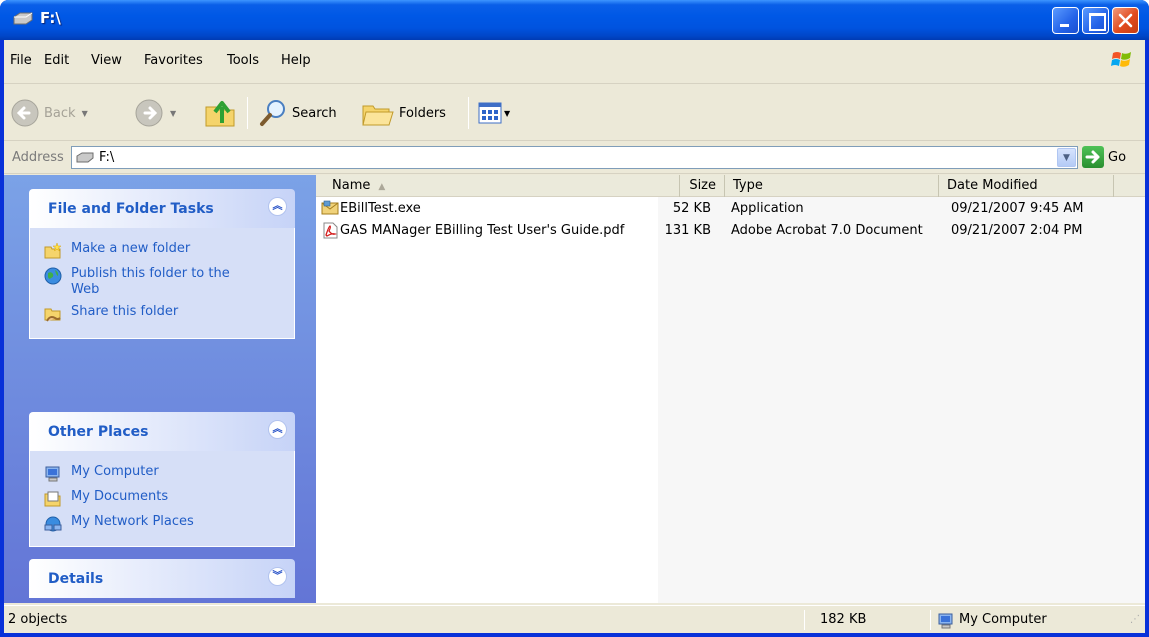  What do you see at coordinates (314, 113) in the screenshot?
I see `search-label: Search` at bounding box center [314, 113].